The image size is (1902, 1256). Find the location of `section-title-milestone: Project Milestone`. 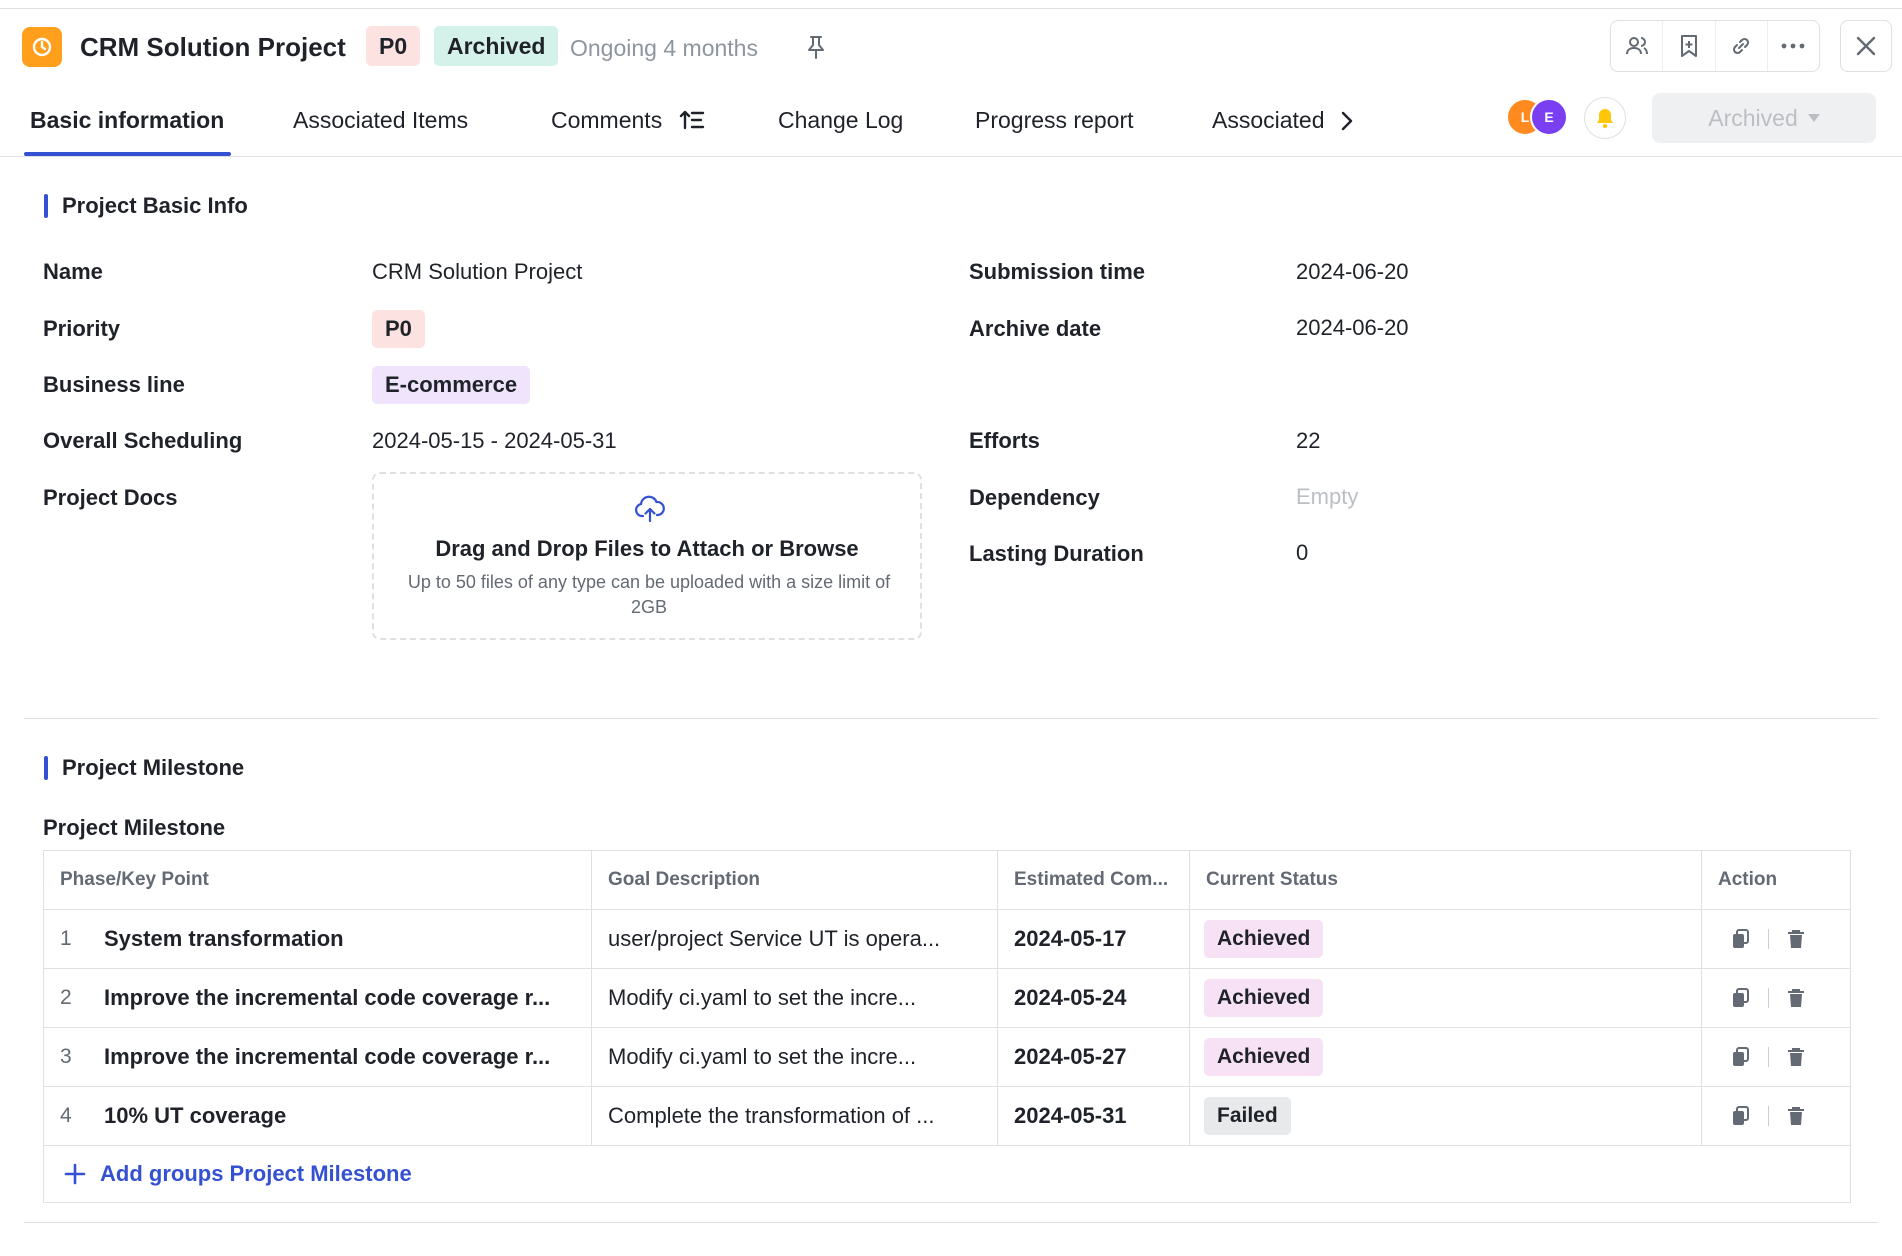

section-title-milestone: Project Milestone is located at coordinates (144, 768).